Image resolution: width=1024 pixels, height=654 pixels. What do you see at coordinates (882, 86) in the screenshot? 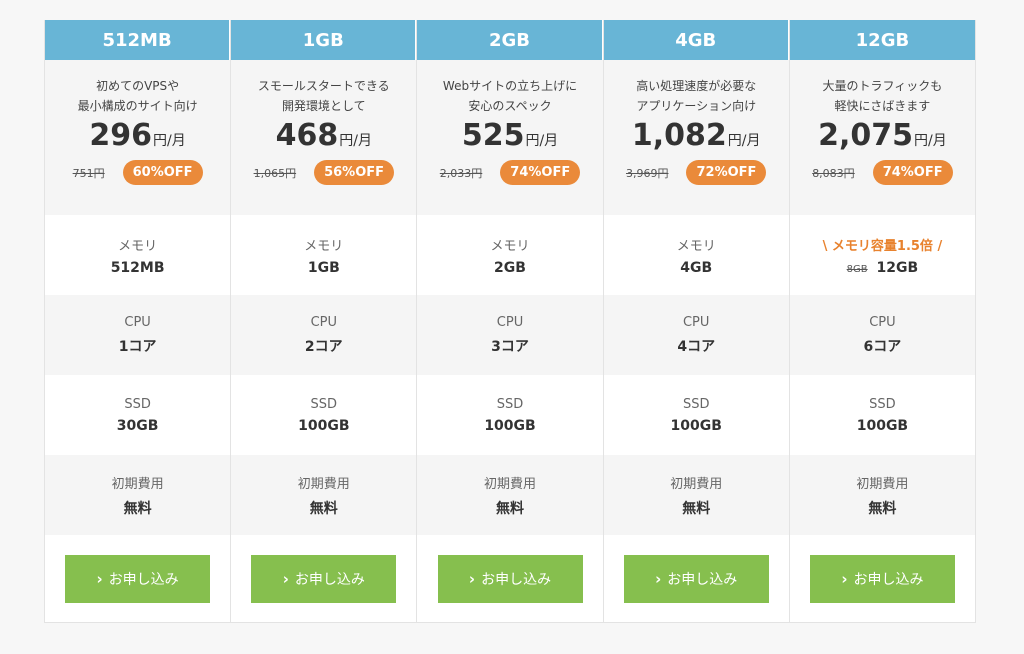
I see `plan-description-line1: 大量のトラフィックも` at bounding box center [882, 86].